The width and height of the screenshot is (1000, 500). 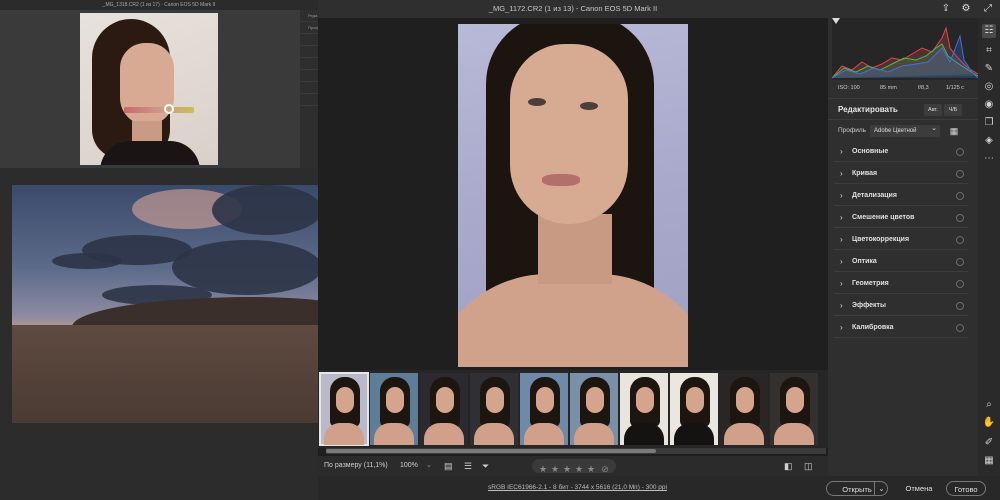 I want to click on mini-side-row: Проф, so click(x=309, y=28).